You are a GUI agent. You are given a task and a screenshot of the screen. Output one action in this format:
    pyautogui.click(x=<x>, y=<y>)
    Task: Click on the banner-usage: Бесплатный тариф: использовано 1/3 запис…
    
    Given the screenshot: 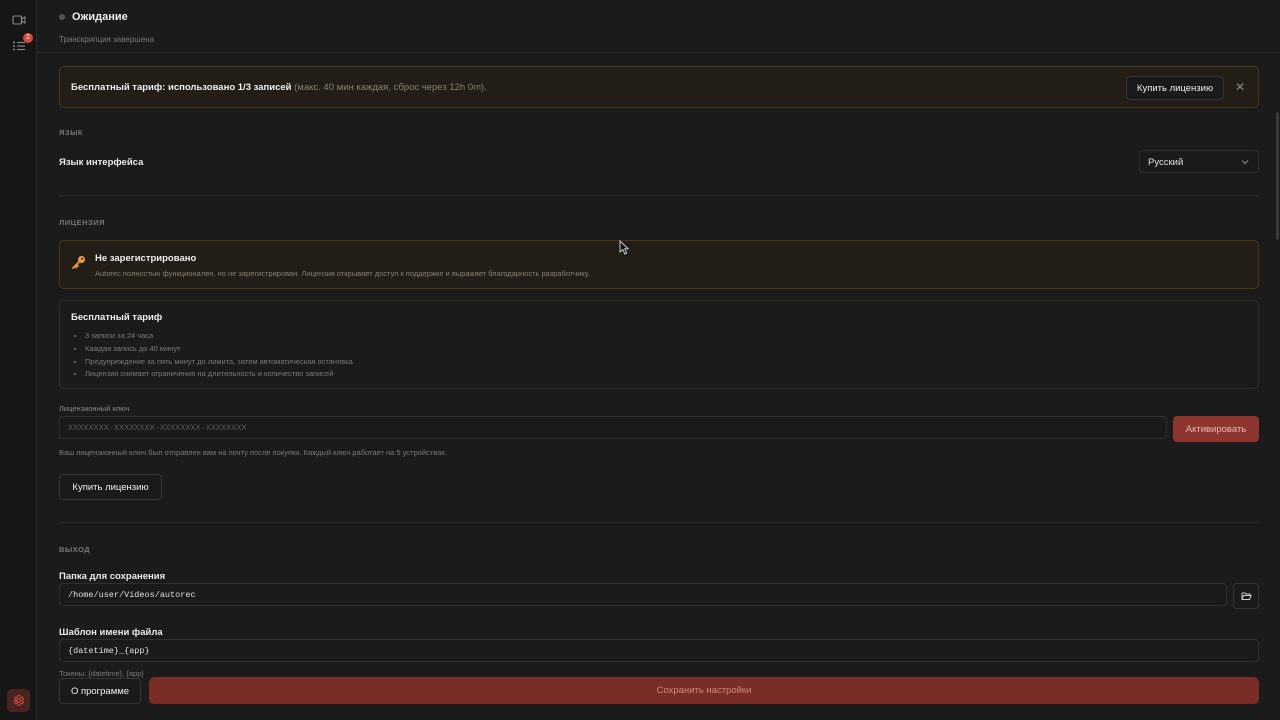 What is the action you would take?
    pyautogui.click(x=181, y=87)
    